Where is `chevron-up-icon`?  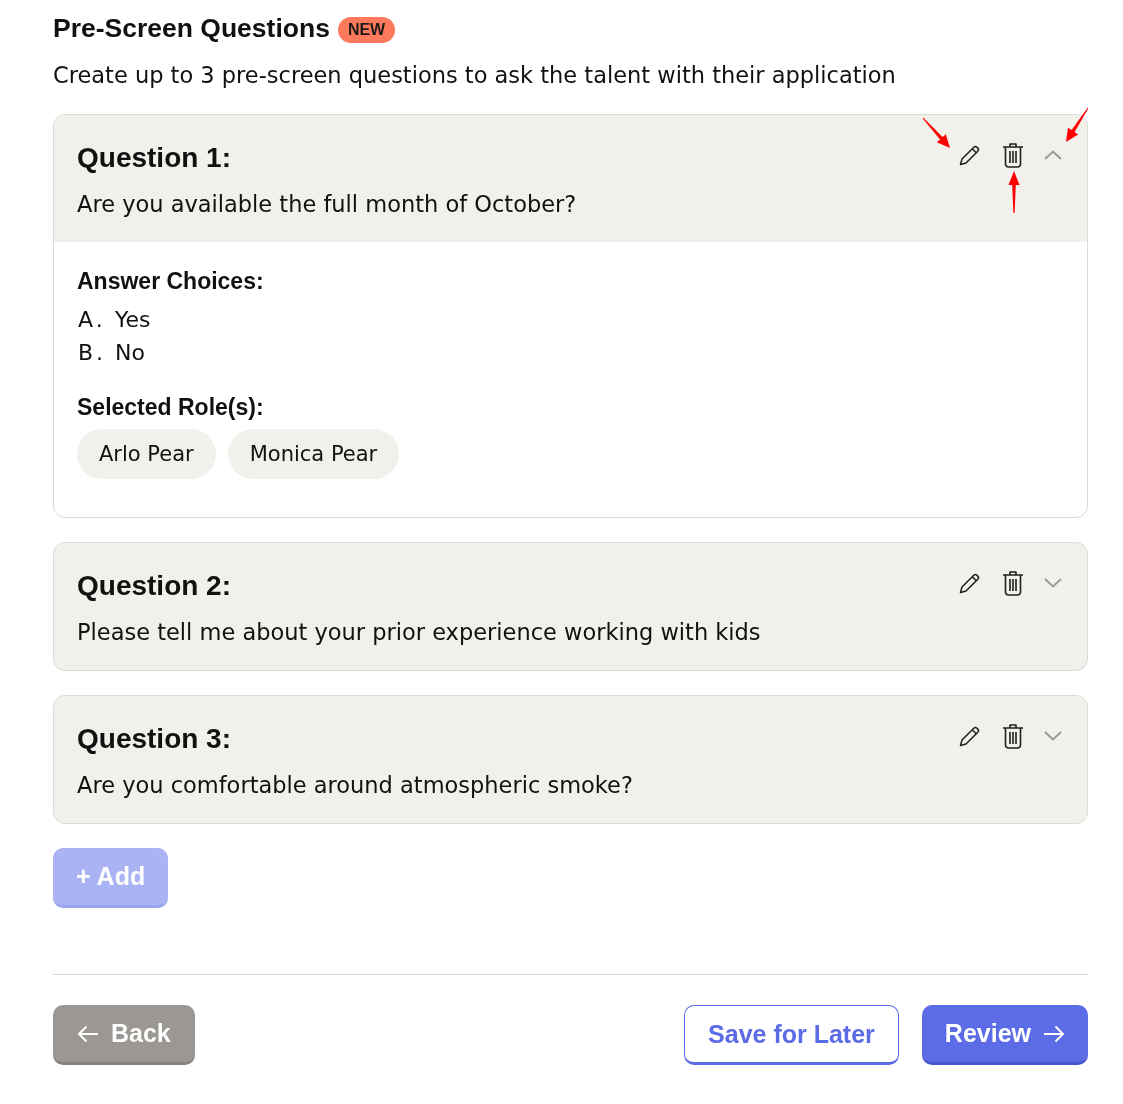
chevron-up-icon is located at coordinates (1053, 155).